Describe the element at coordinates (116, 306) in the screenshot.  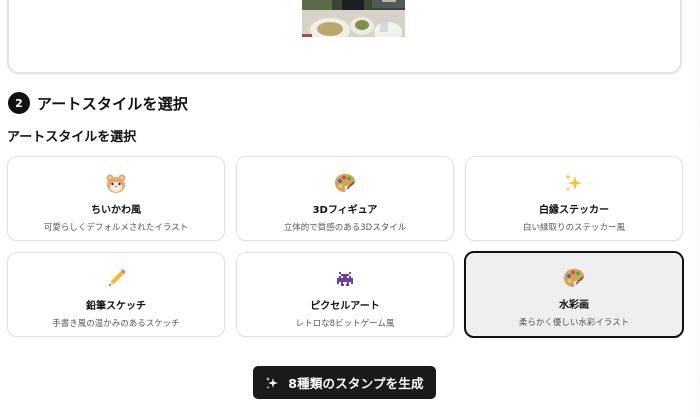
I see `style-name: 鉛筆スケッチ` at that location.